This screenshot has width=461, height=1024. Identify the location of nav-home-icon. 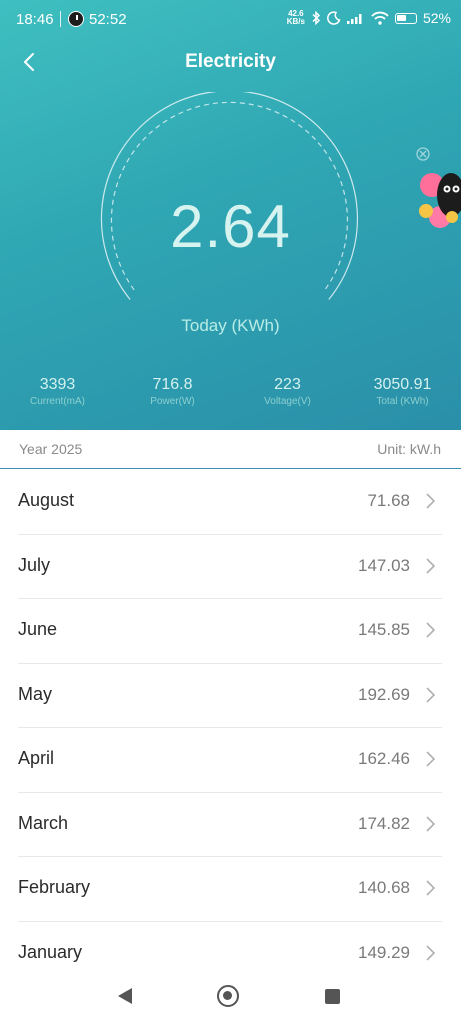
(228, 996).